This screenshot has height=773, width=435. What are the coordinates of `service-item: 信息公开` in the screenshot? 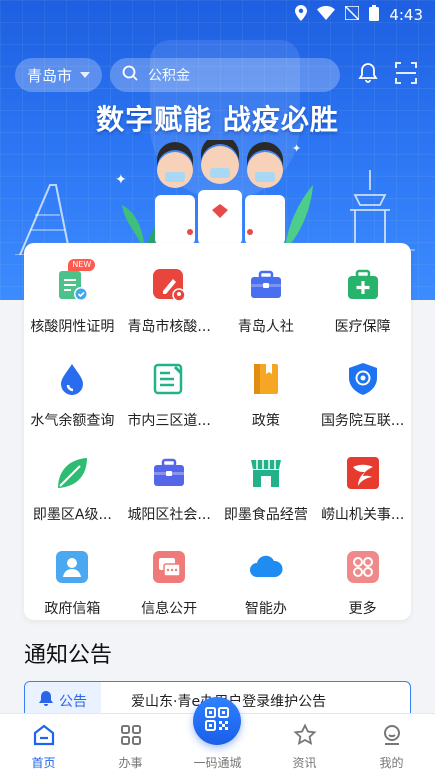 It's located at (169, 584).